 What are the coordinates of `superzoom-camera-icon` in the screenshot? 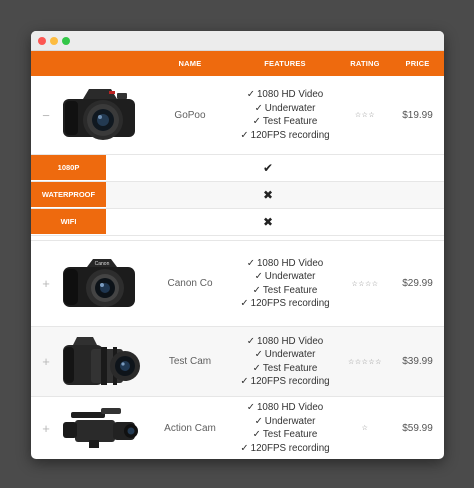 It's located at (105, 362).